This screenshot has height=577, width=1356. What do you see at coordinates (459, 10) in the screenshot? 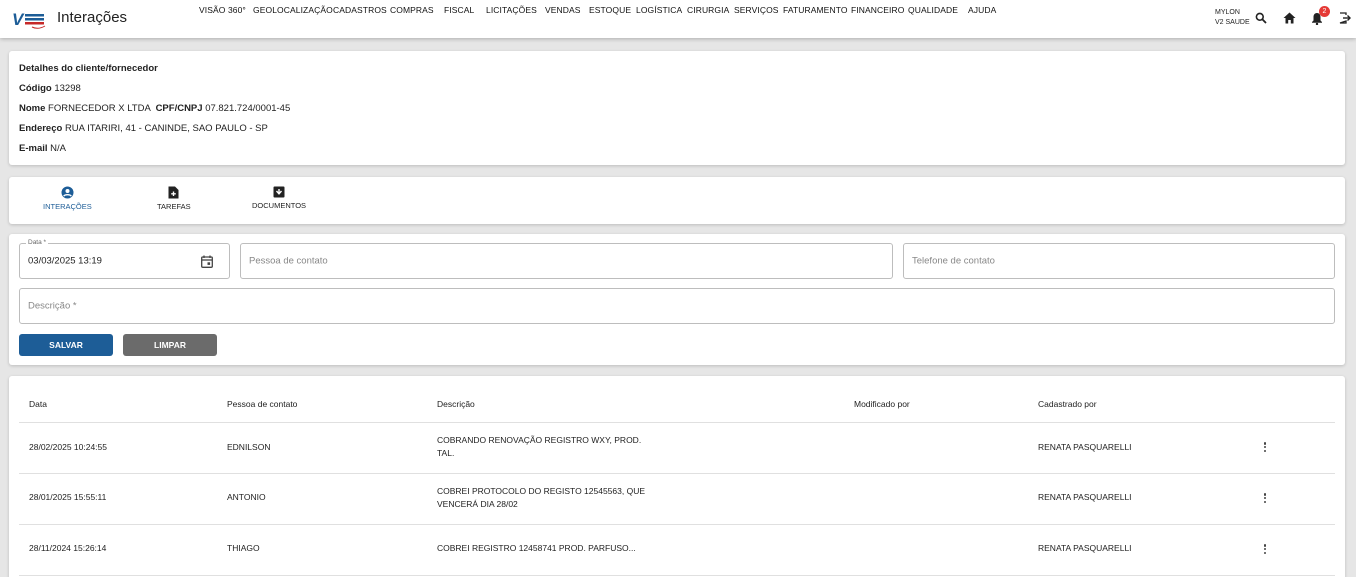
I see `menu-item-fiscal: FISCAL` at bounding box center [459, 10].